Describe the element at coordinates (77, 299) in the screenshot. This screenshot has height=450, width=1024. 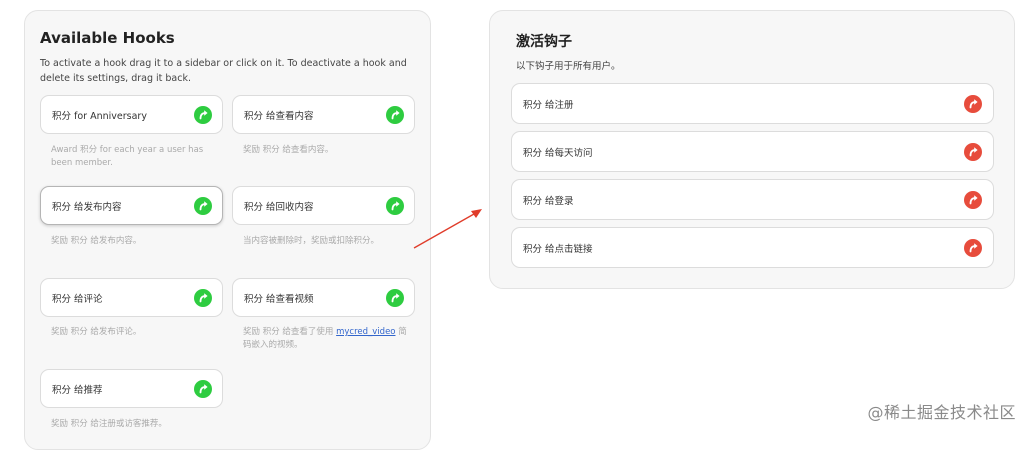
I see `hook-label: 积分 给评论` at that location.